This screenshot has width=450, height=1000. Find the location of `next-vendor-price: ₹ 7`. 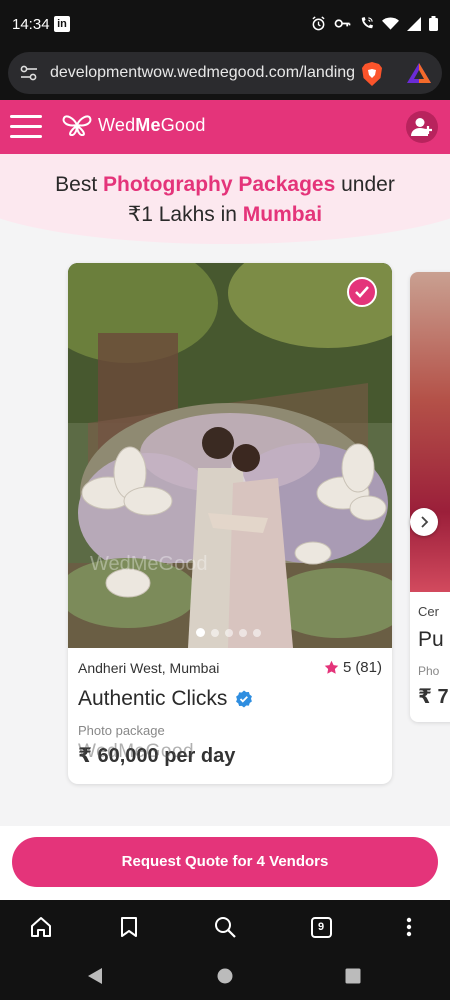

next-vendor-price: ₹ 7 is located at coordinates (433, 697).